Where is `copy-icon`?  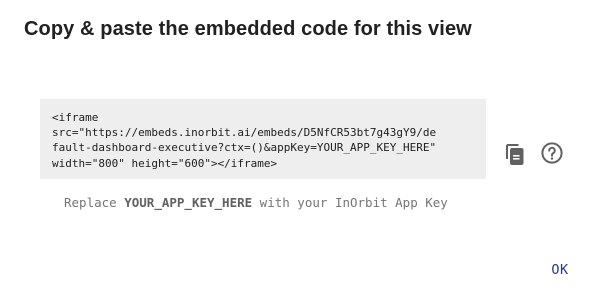 copy-icon is located at coordinates (515, 154).